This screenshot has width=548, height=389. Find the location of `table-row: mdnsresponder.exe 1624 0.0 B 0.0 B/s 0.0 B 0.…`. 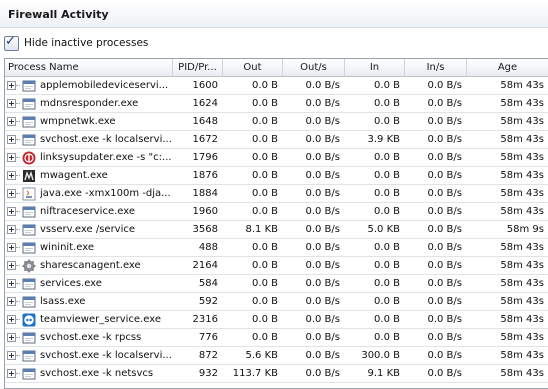

table-row: mdnsresponder.exe 1624 0.0 B 0.0 B/s 0.0 B 0.… is located at coordinates (276, 104).